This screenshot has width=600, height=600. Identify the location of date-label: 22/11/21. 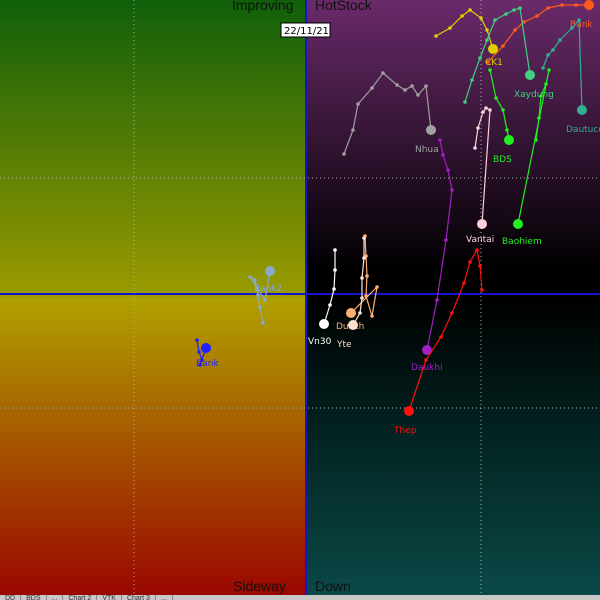
(306, 31).